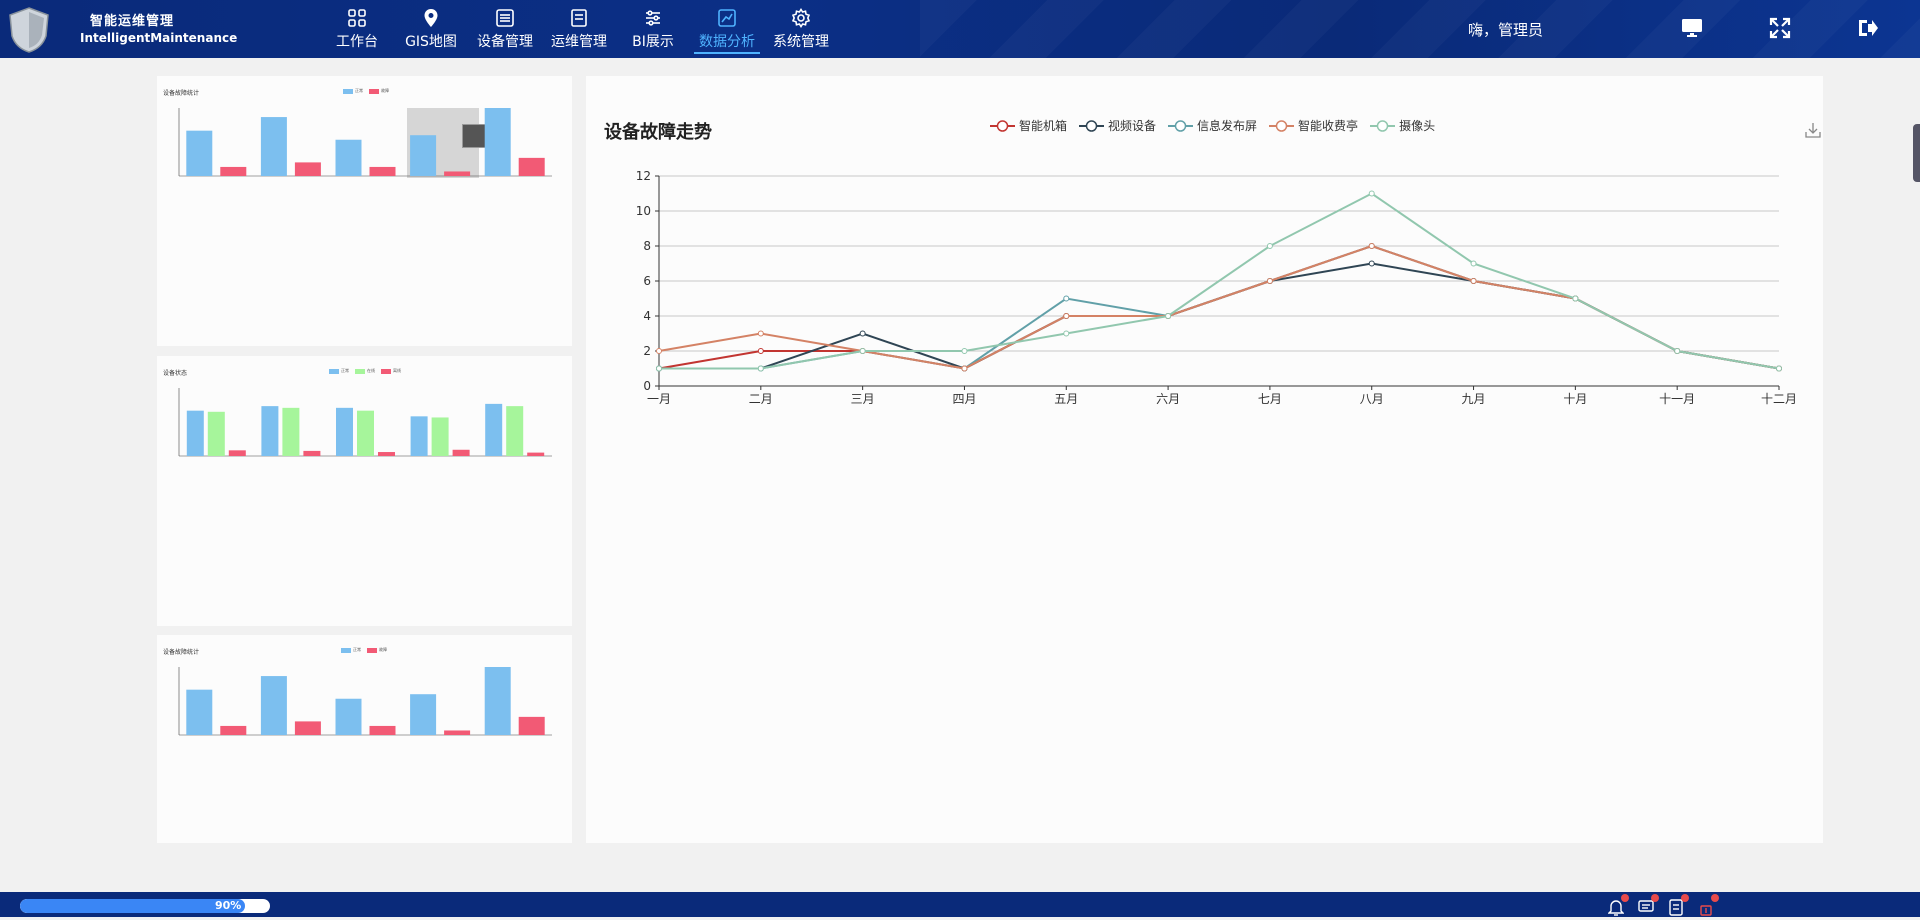 The width and height of the screenshot is (1920, 920). I want to click on brand-title-en: IntelligentMaintenance, so click(159, 38).